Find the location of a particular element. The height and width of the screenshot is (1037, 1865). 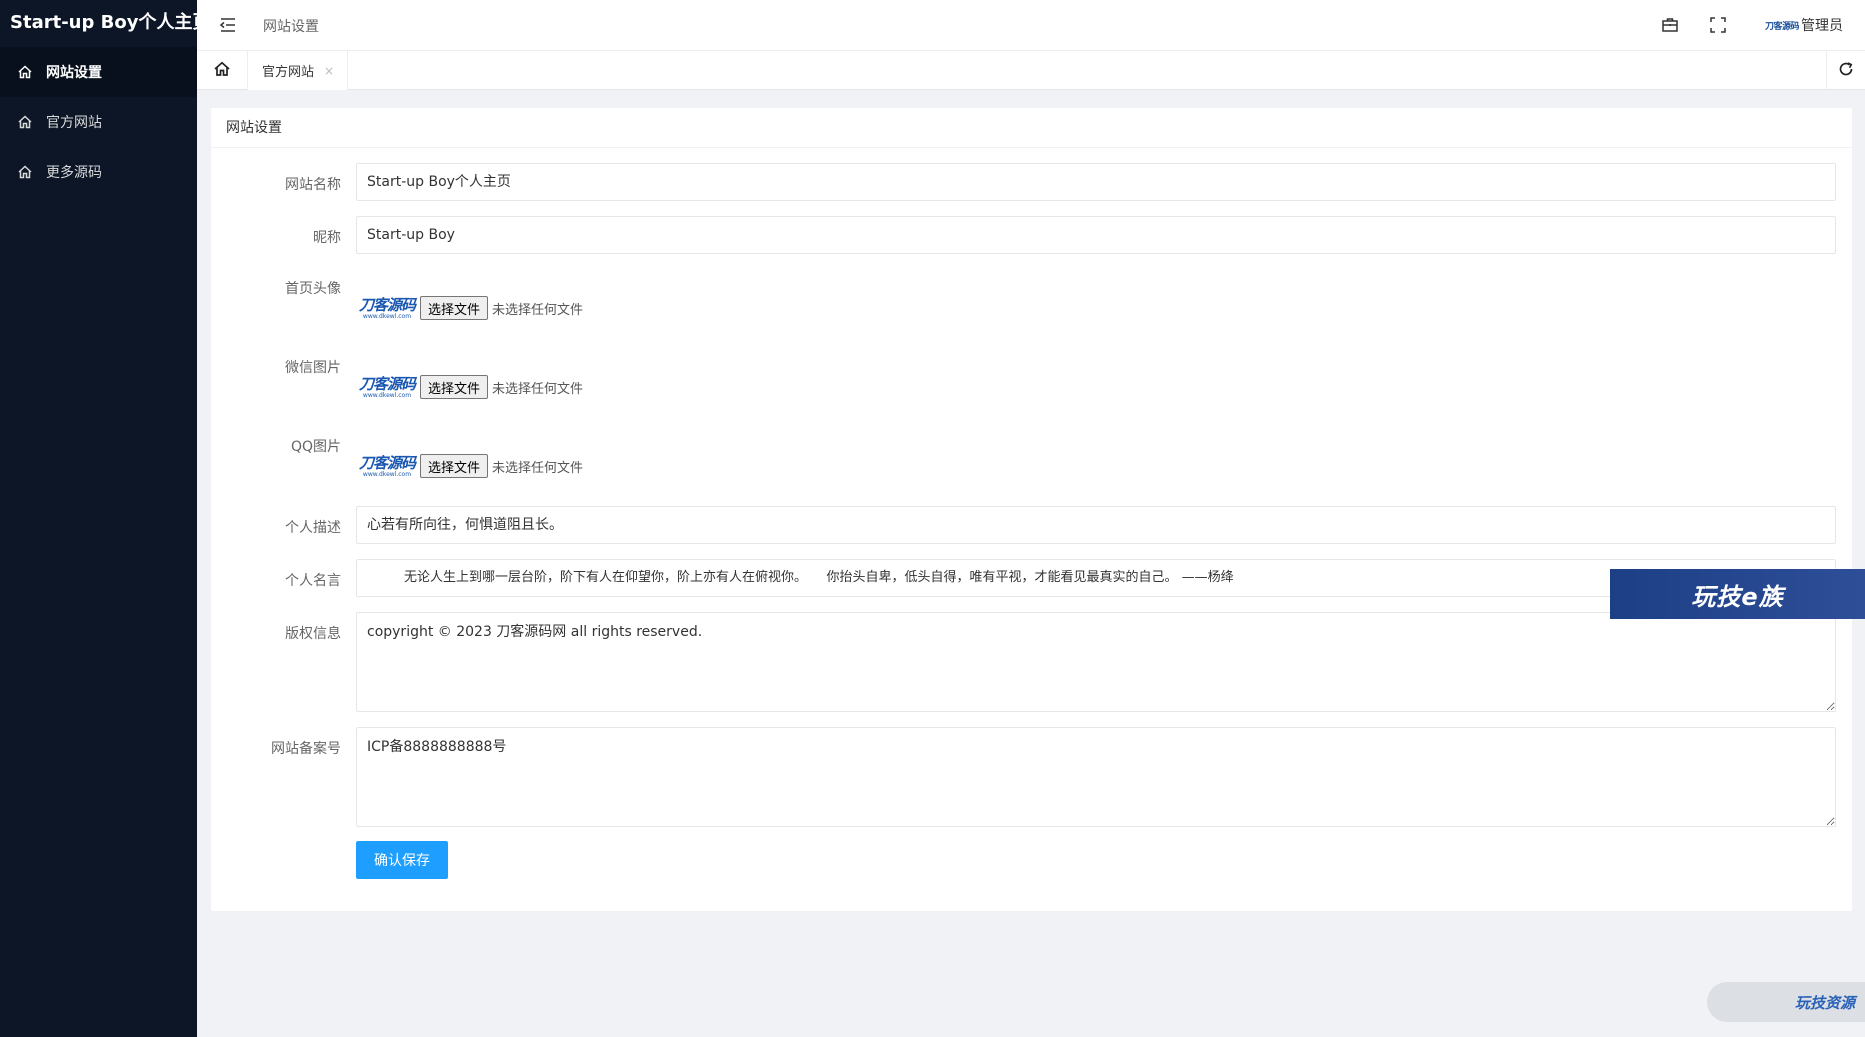

menu-toggle-icon is located at coordinates (228, 25).